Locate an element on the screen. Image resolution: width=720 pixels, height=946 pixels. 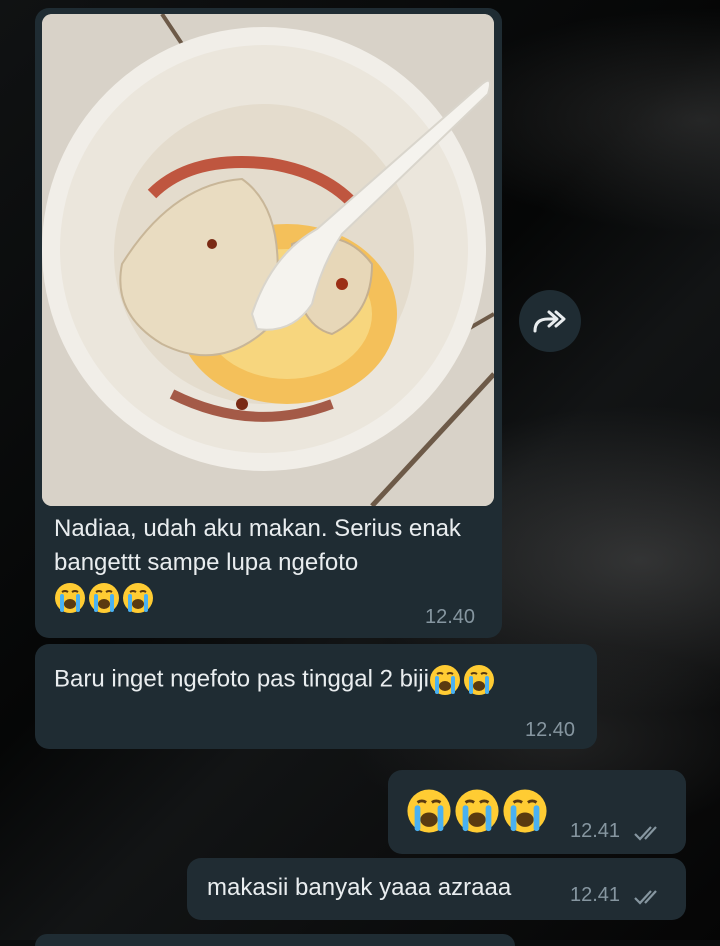
message-text-row: Baru inget ngefoto pas tinggal 2 biji is located at coordinates (275, 680).